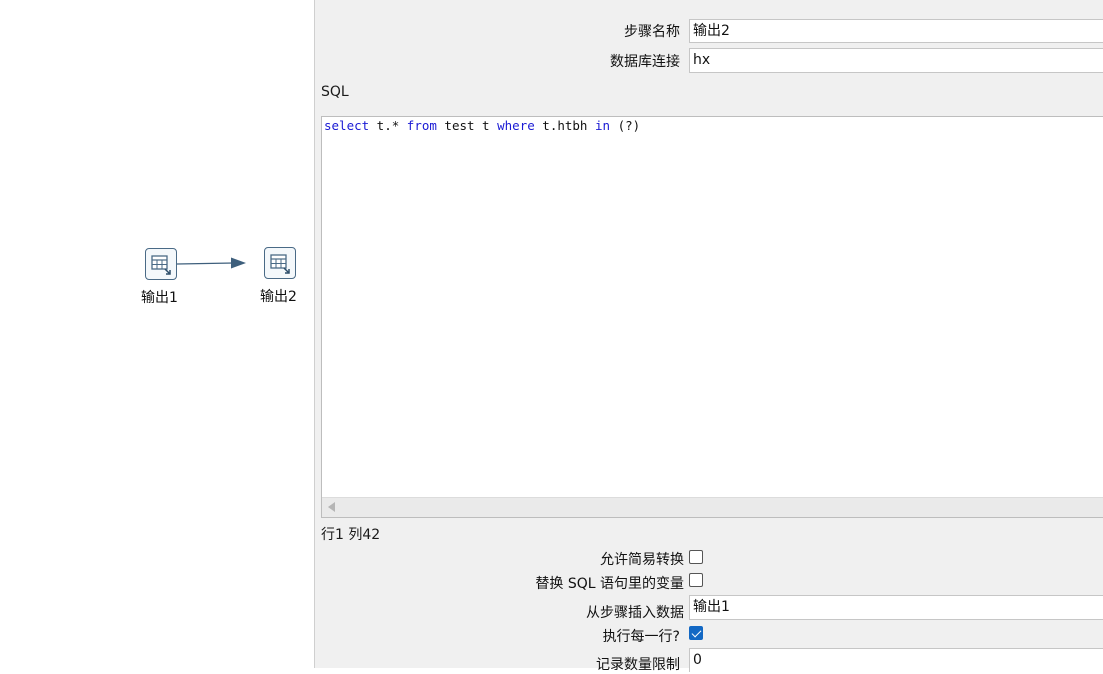  Describe the element at coordinates (347, 125) in the screenshot. I see `sql-keyword: select` at that location.